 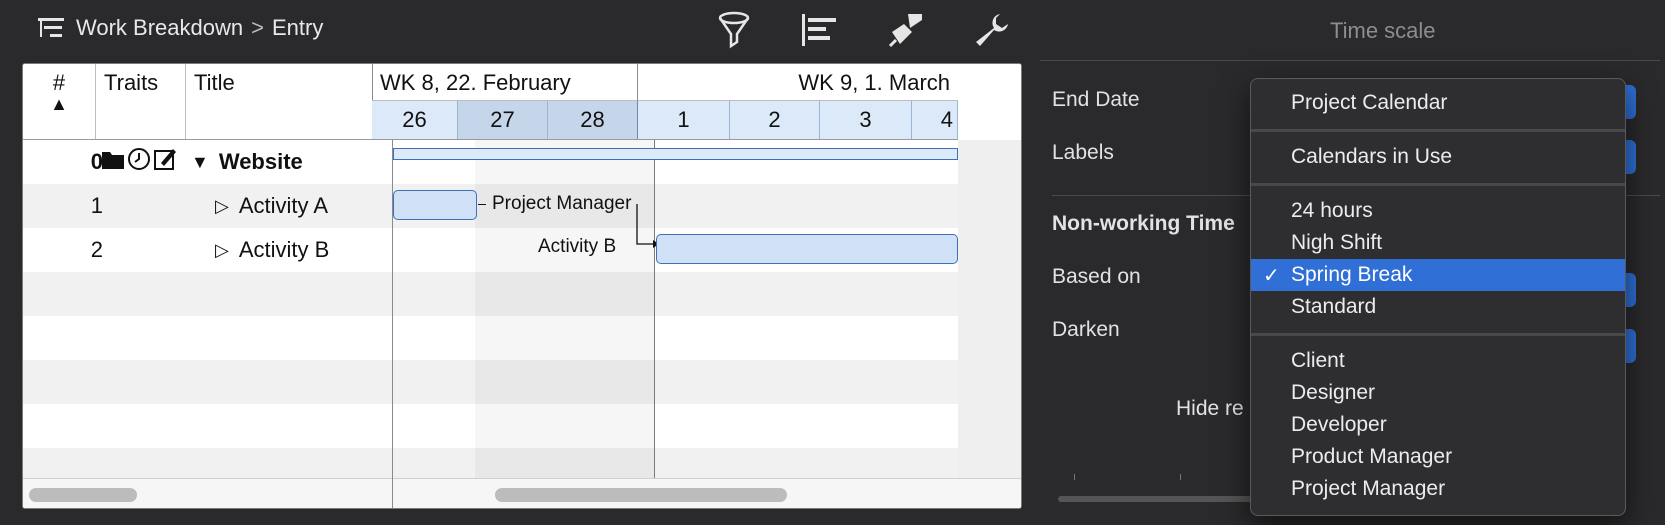 I want to click on timeline-horizontal-scrollbar, so click(x=641, y=495).